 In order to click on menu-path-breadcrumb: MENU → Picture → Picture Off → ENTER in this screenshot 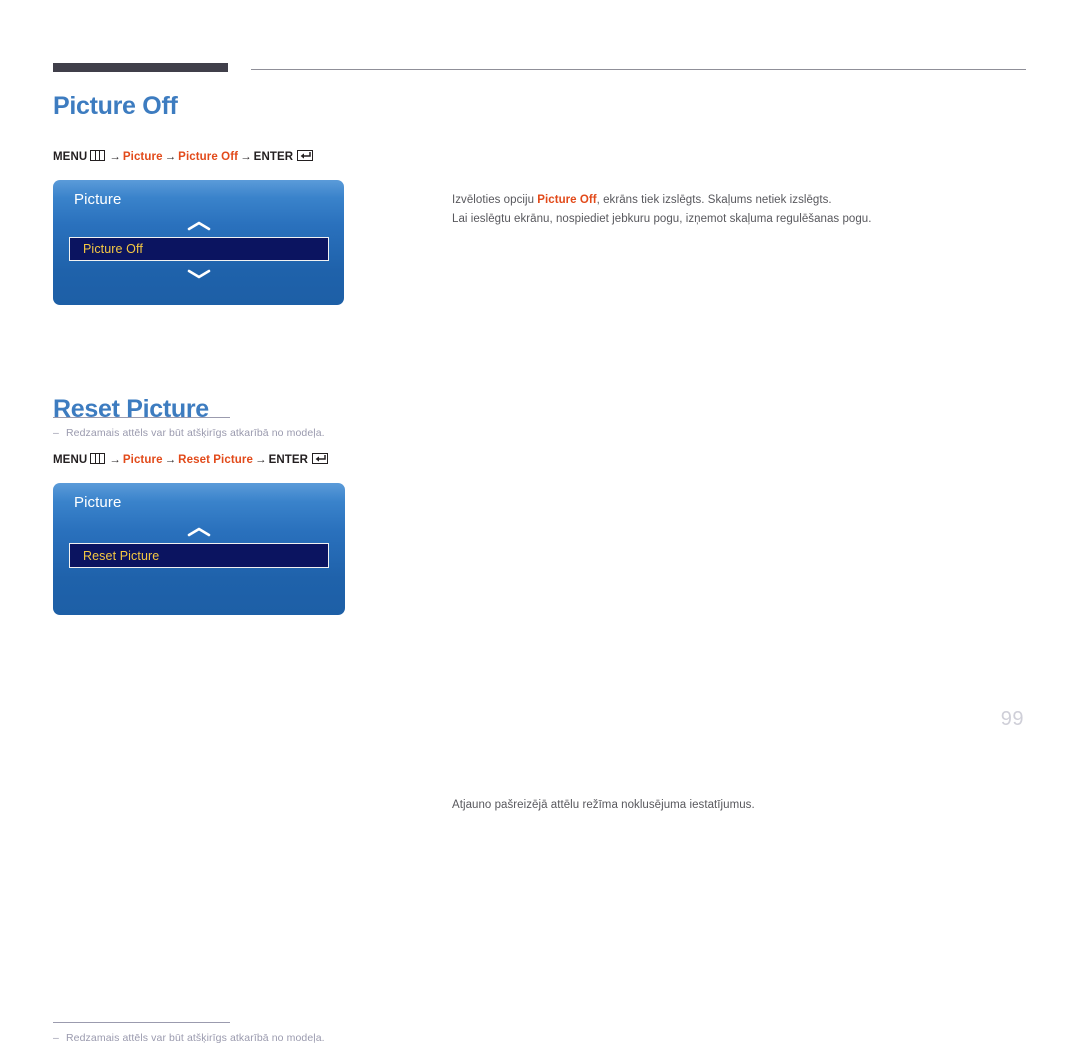, I will do `click(183, 156)`.